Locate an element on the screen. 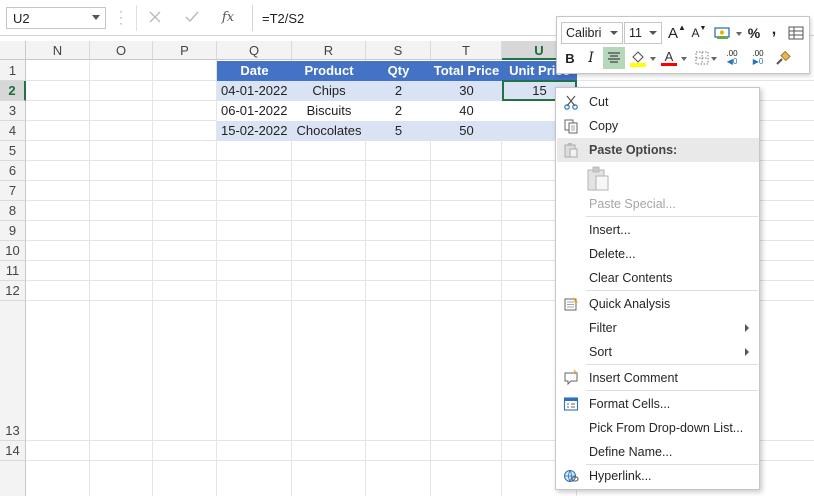 This screenshot has width=814, height=496. font-color-button: A is located at coordinates (669, 58).